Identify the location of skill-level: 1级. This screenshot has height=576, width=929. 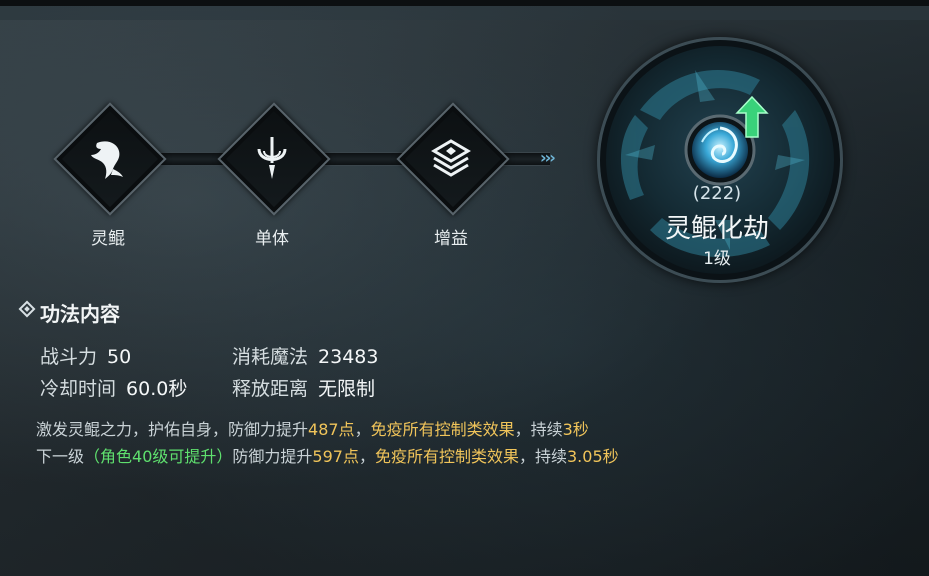
(717, 259).